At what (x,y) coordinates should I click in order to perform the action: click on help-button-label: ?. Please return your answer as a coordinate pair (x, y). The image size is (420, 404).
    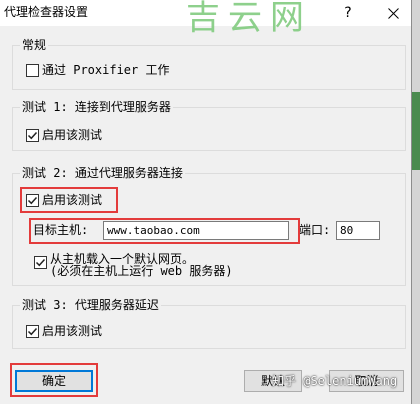
    Looking at the image, I should click on (348, 13).